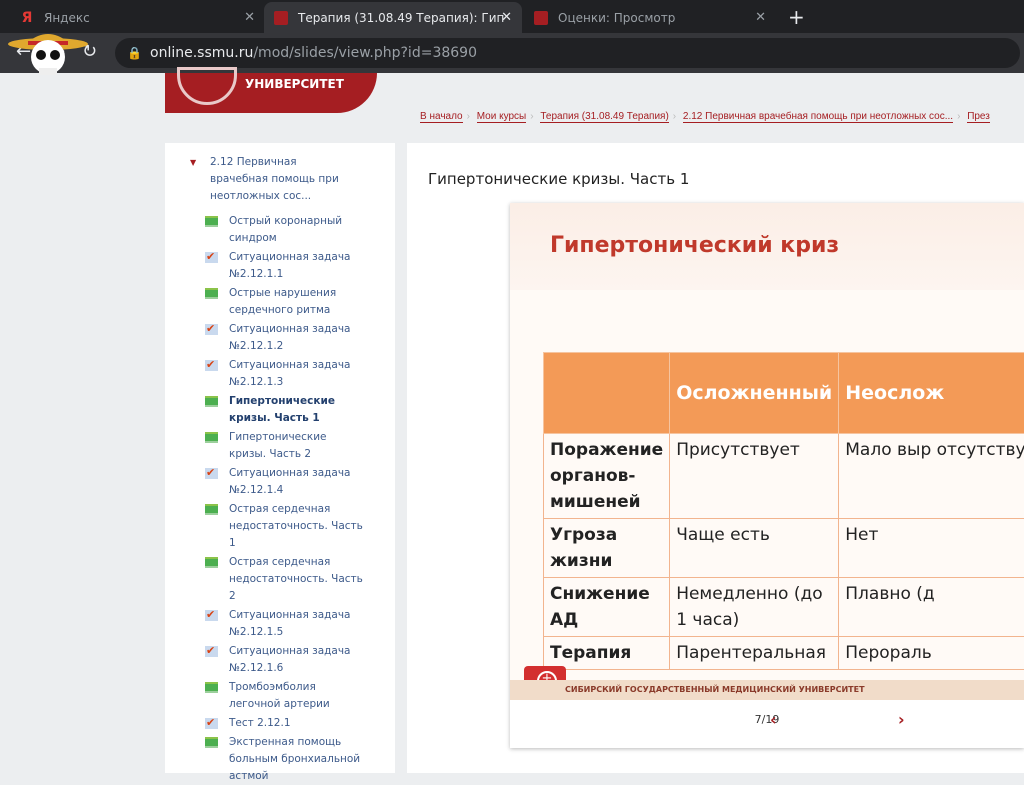  Describe the element at coordinates (978, 117) in the screenshot. I see `breadcrumb-current: През` at that location.